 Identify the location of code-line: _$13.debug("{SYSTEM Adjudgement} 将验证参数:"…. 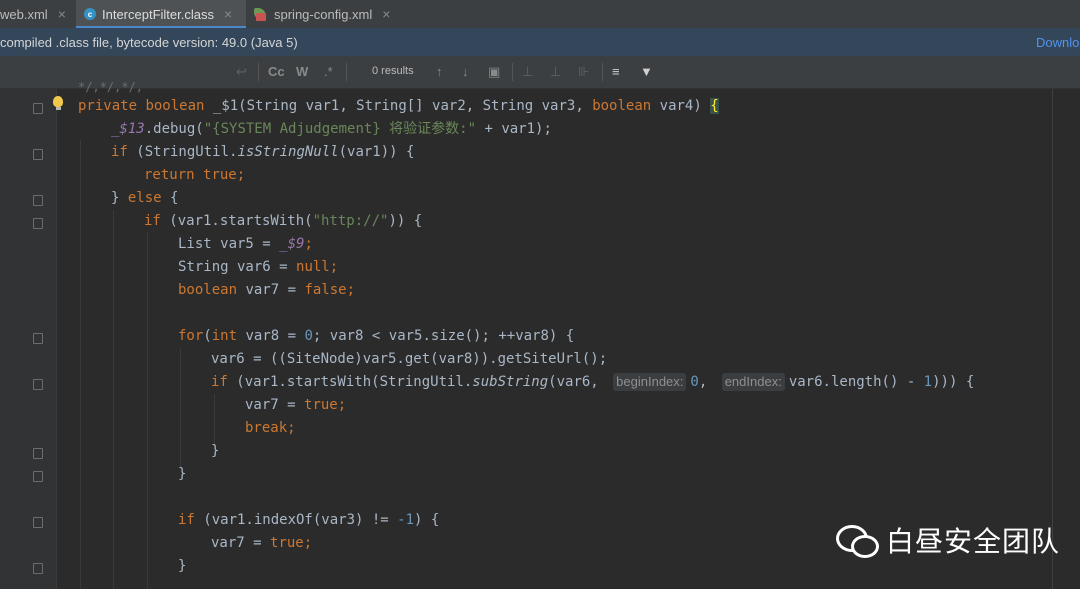
(315, 129).